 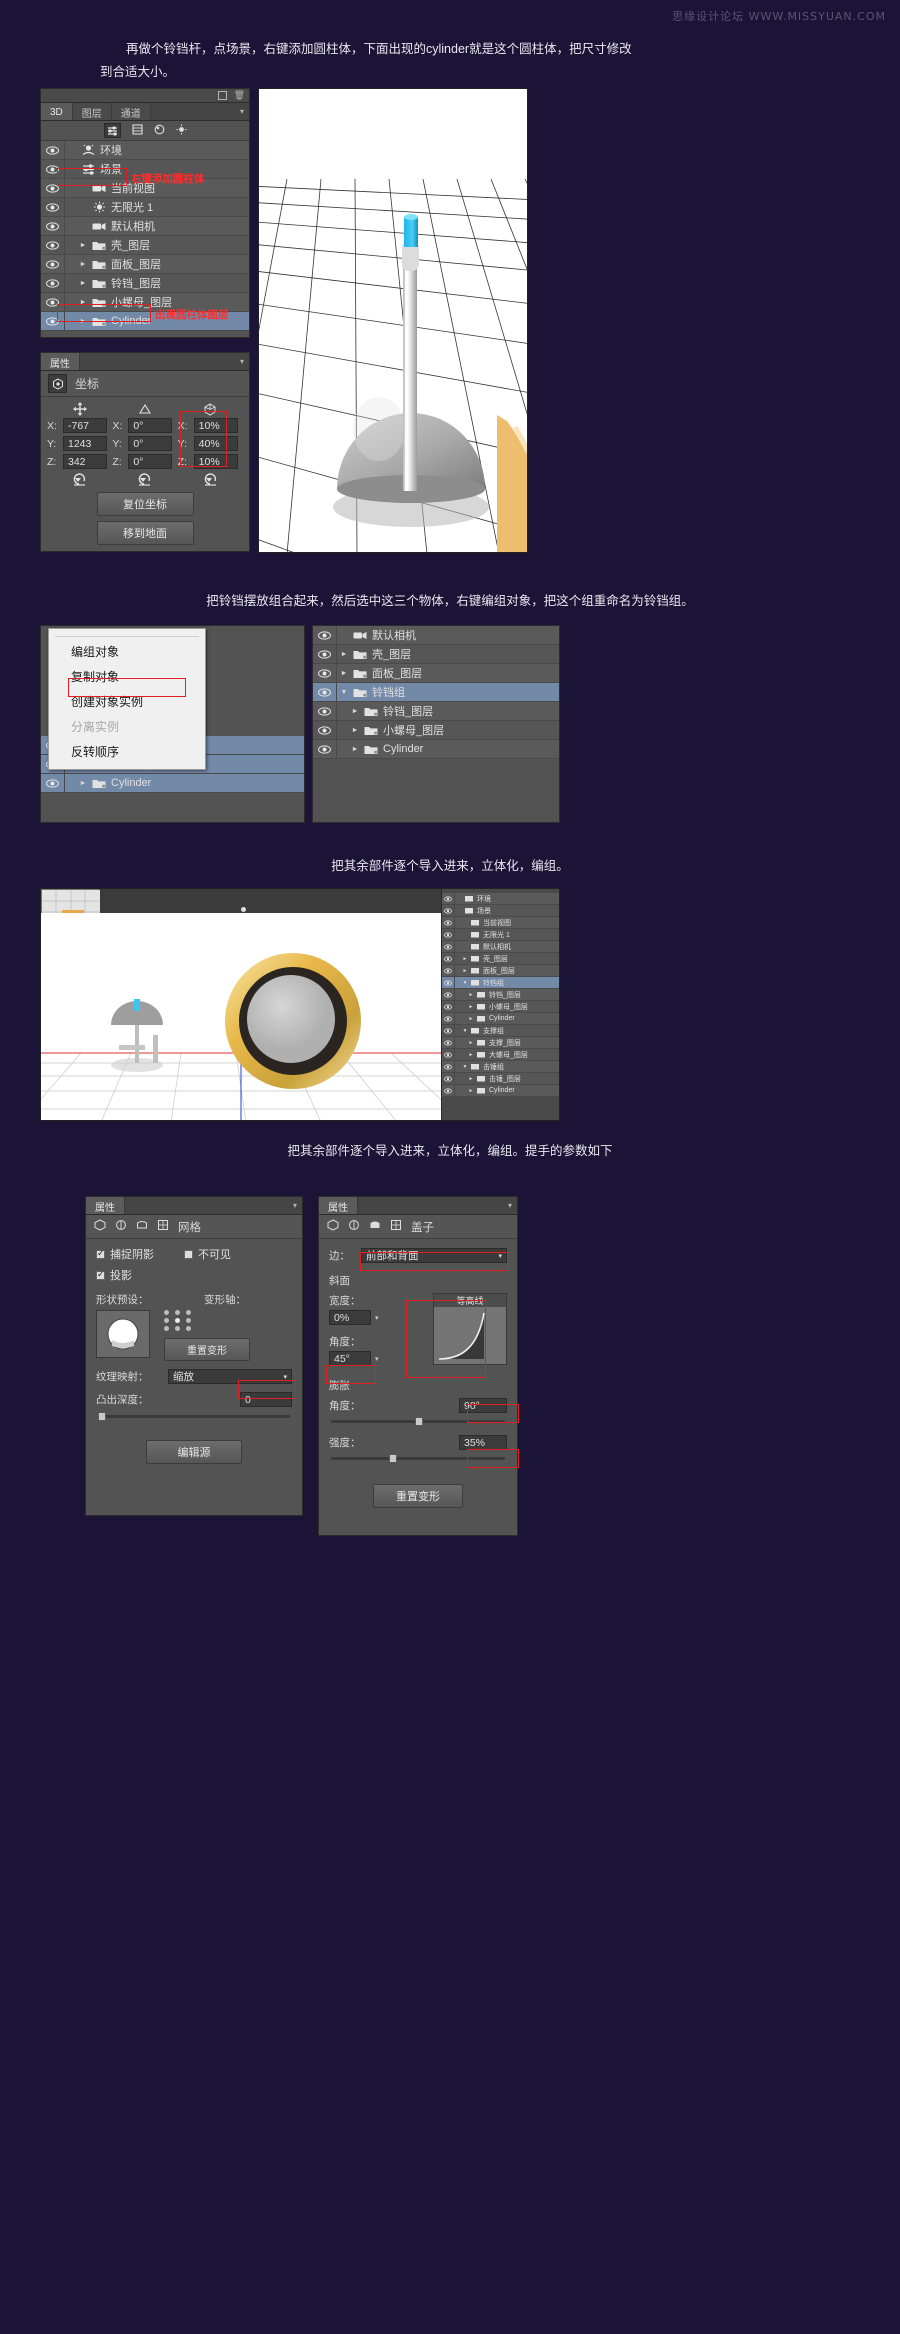 What do you see at coordinates (500, 935) in the screenshot?
I see `scene-tree-row: 无限光 1` at bounding box center [500, 935].